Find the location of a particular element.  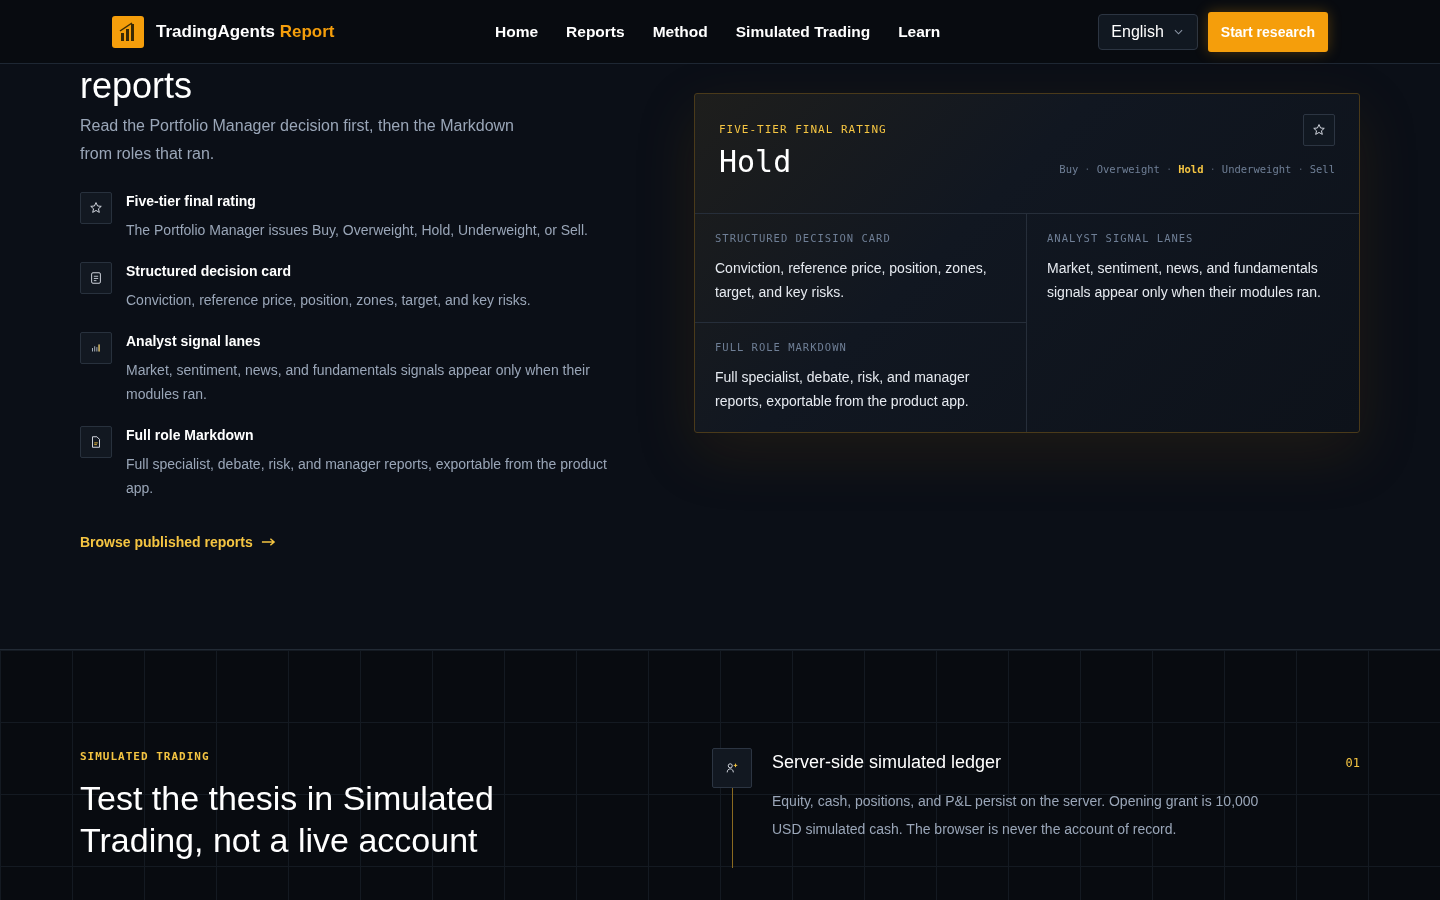

feature-description: Market, sentiment, news, and fundamentals signals appear only when their modules ran. is located at coordinates (358, 382).